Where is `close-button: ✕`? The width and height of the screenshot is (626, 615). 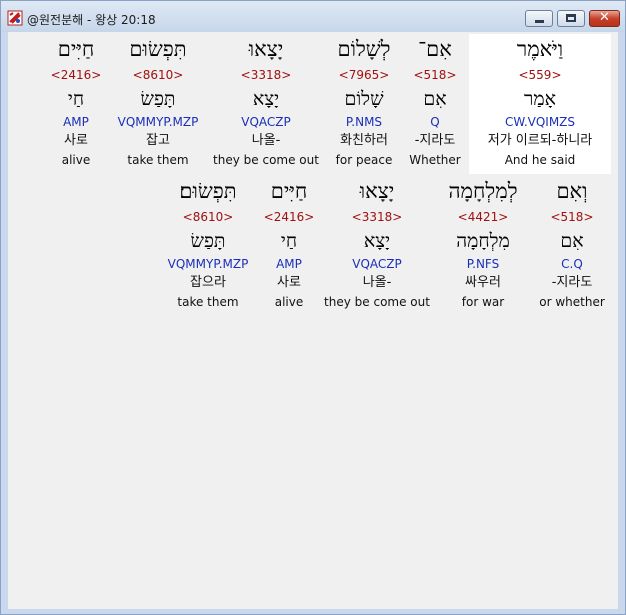
close-button: ✕ is located at coordinates (604, 18).